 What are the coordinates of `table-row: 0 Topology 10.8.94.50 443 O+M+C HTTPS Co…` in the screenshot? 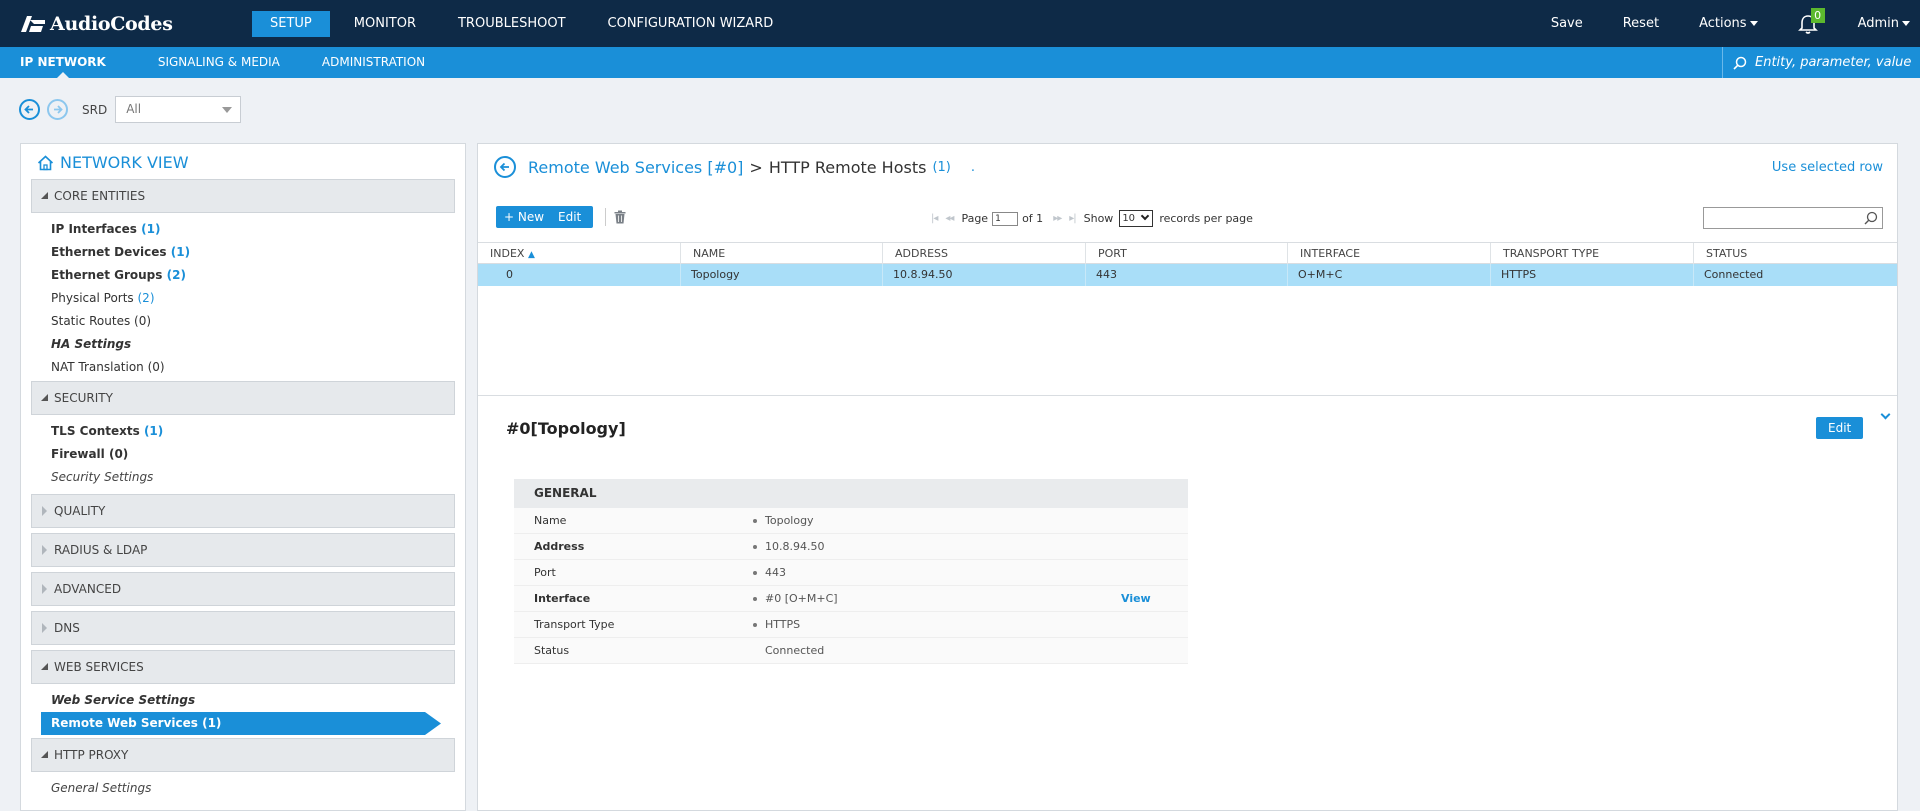 It's located at (1187, 275).